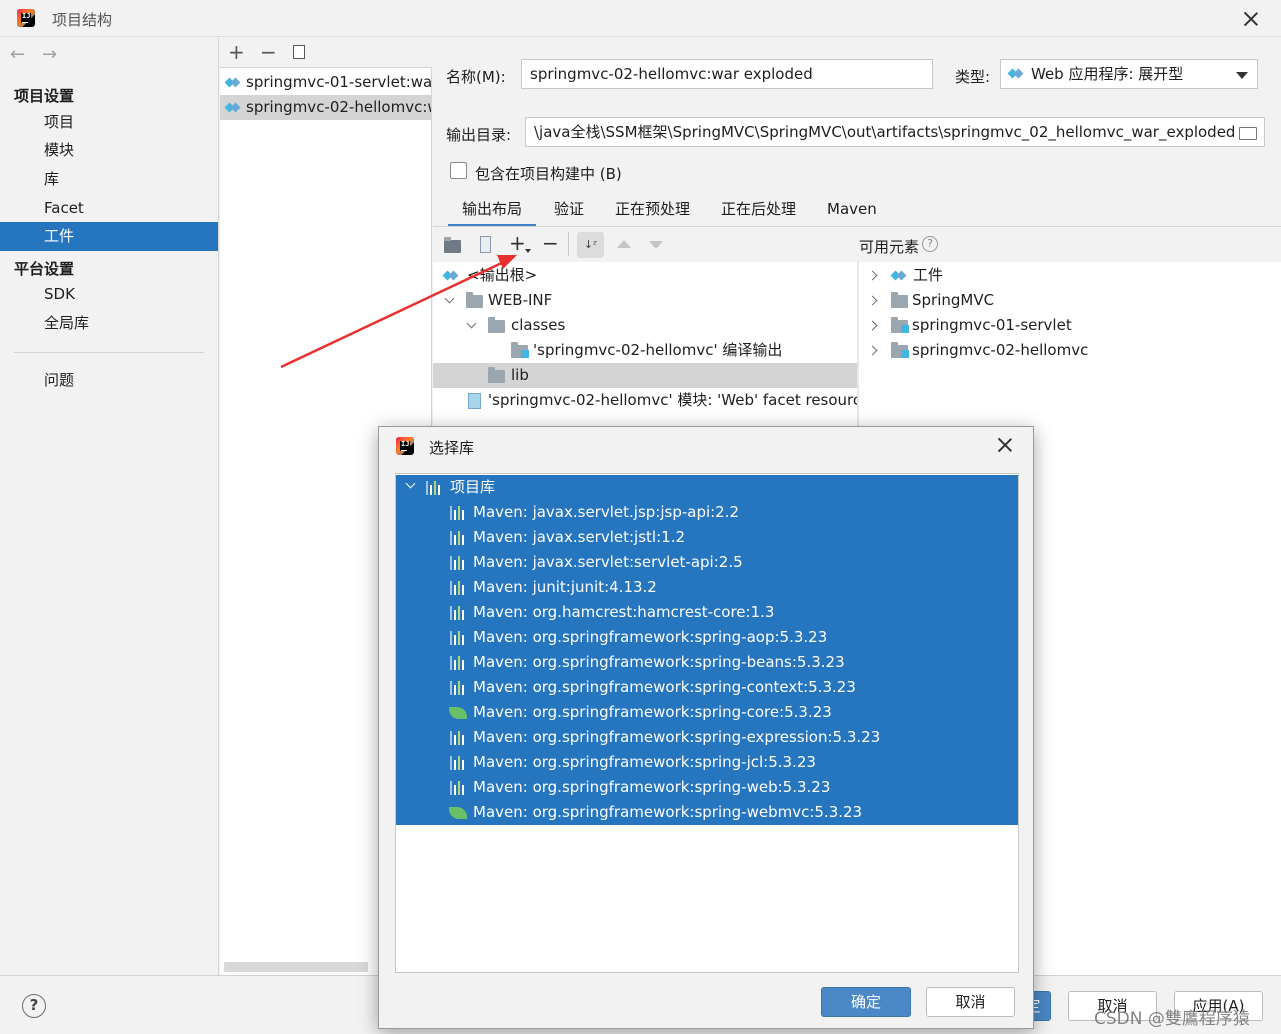 This screenshot has width=1281, height=1034. I want to click on library-group-row: 项目库, so click(707, 487).